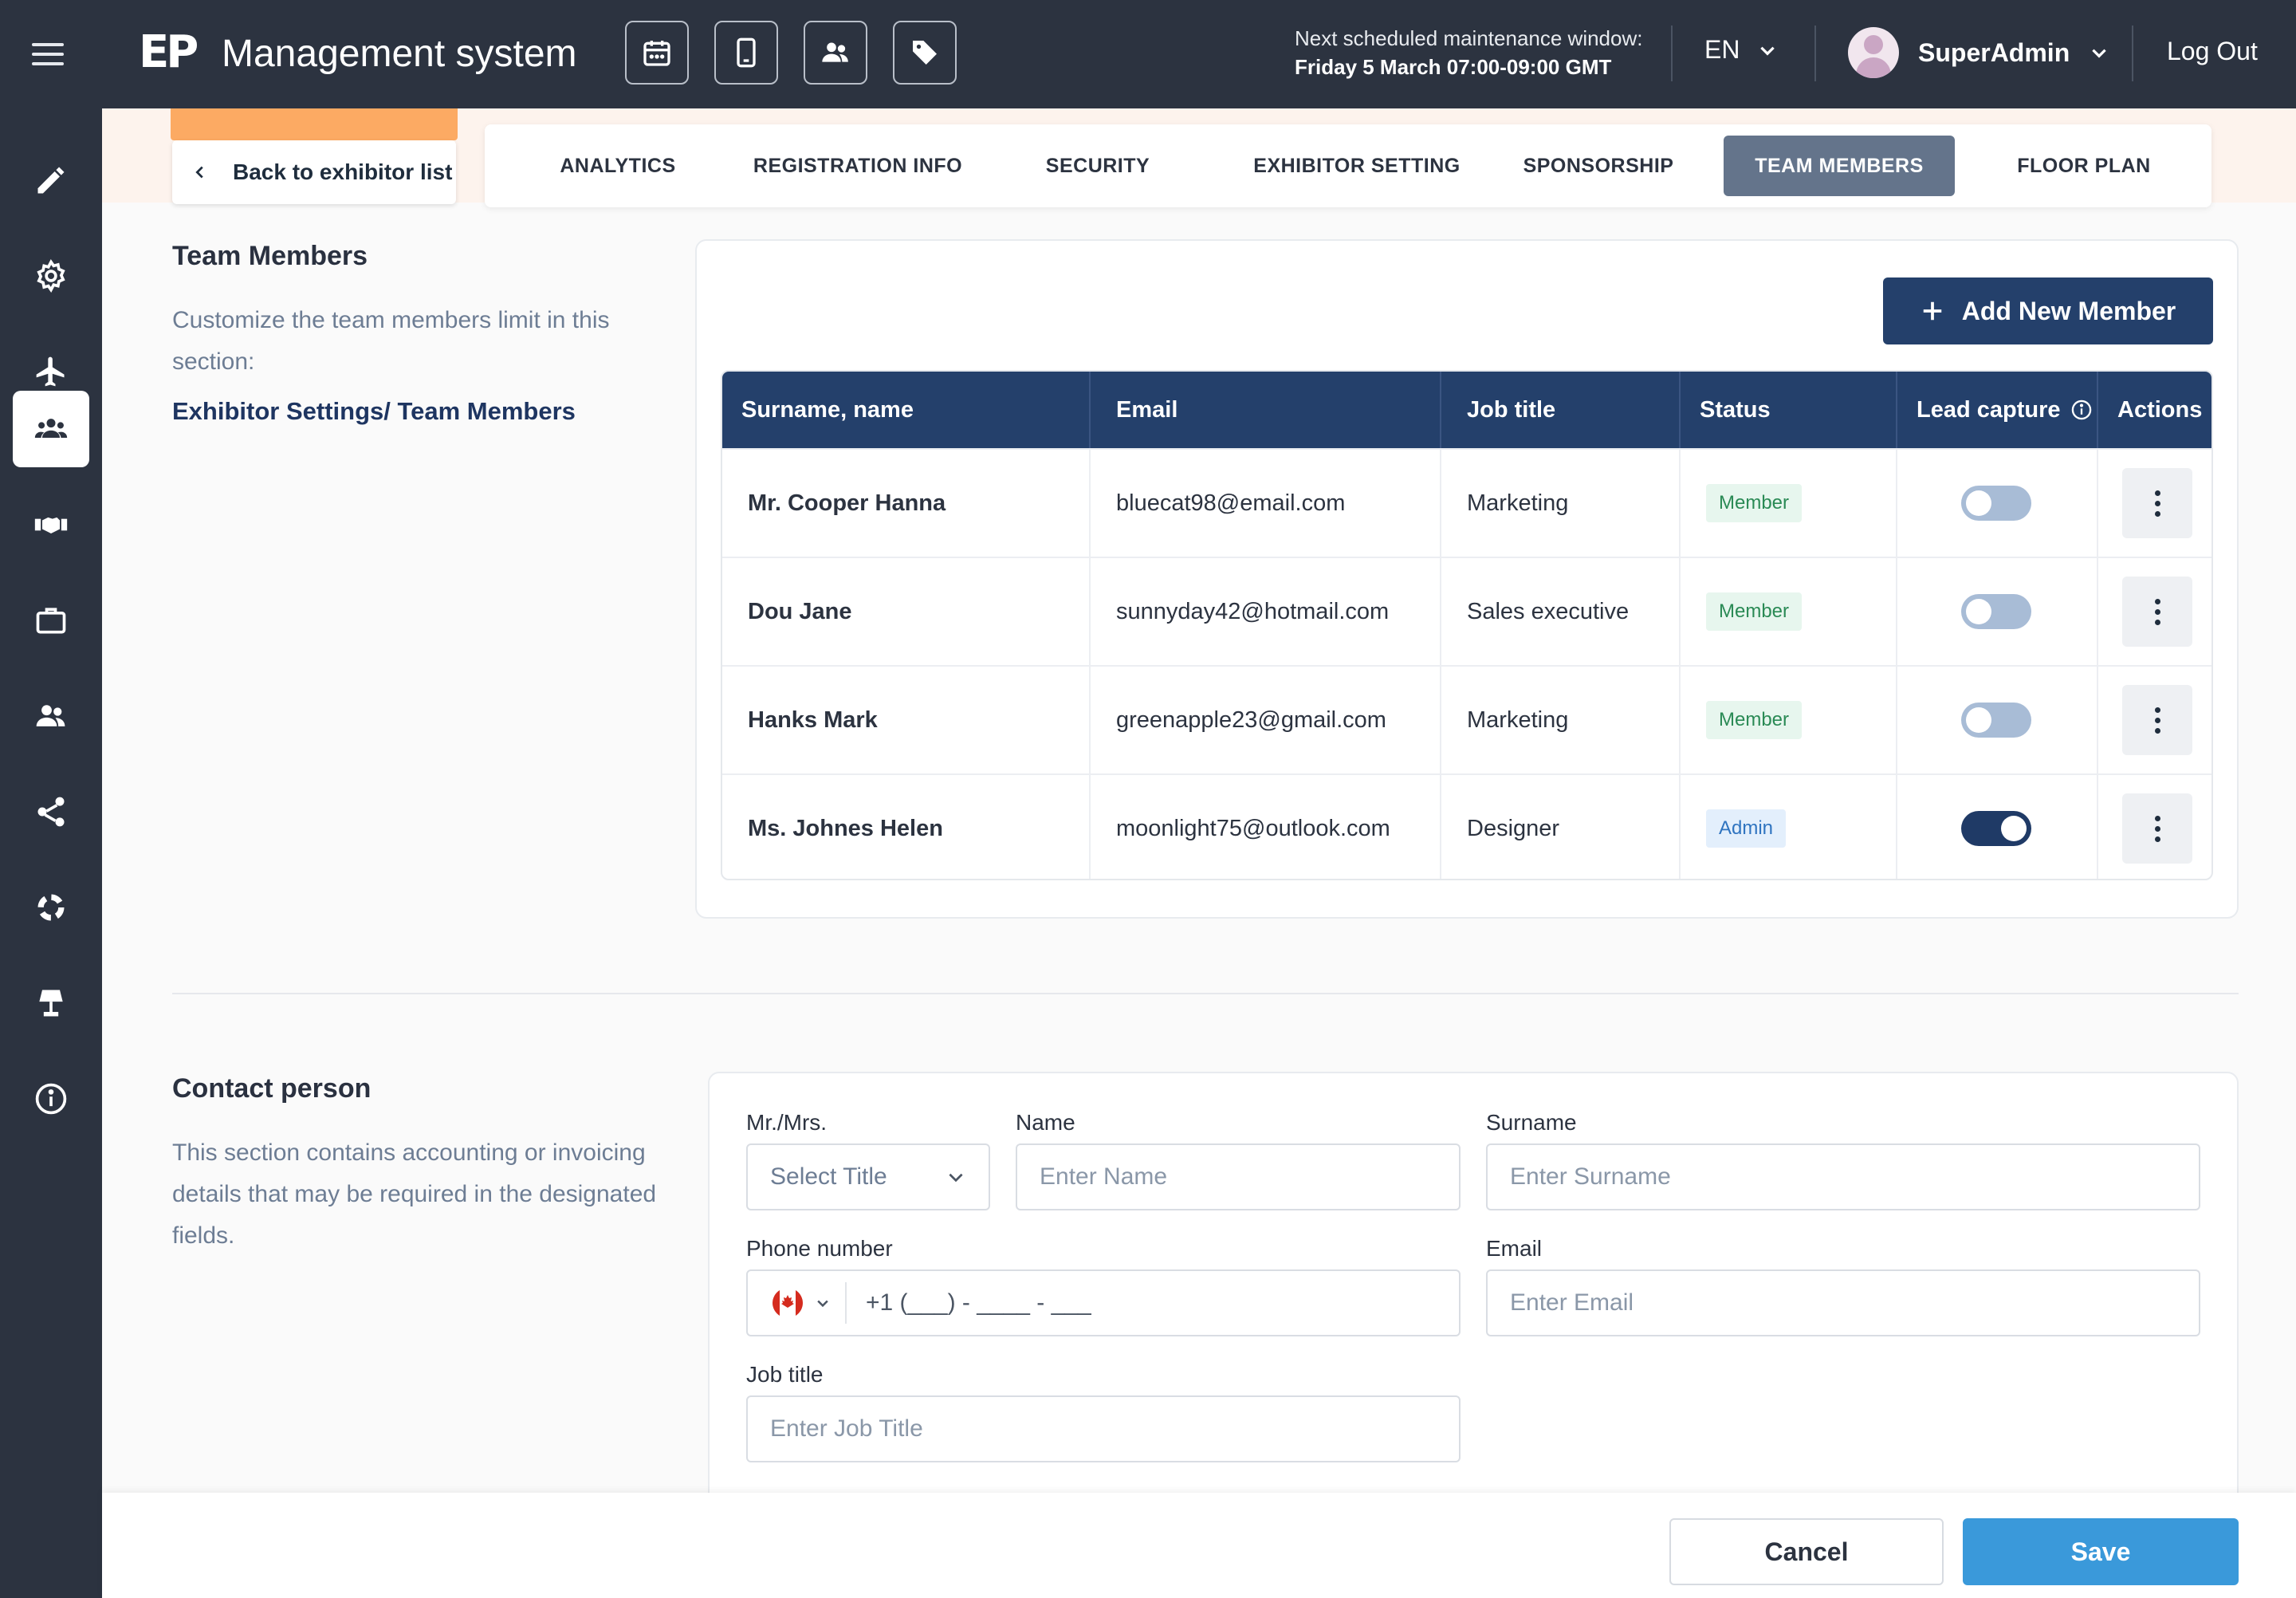 This screenshot has width=2296, height=1598. I want to click on tab-security: SECURITY, so click(1097, 166).